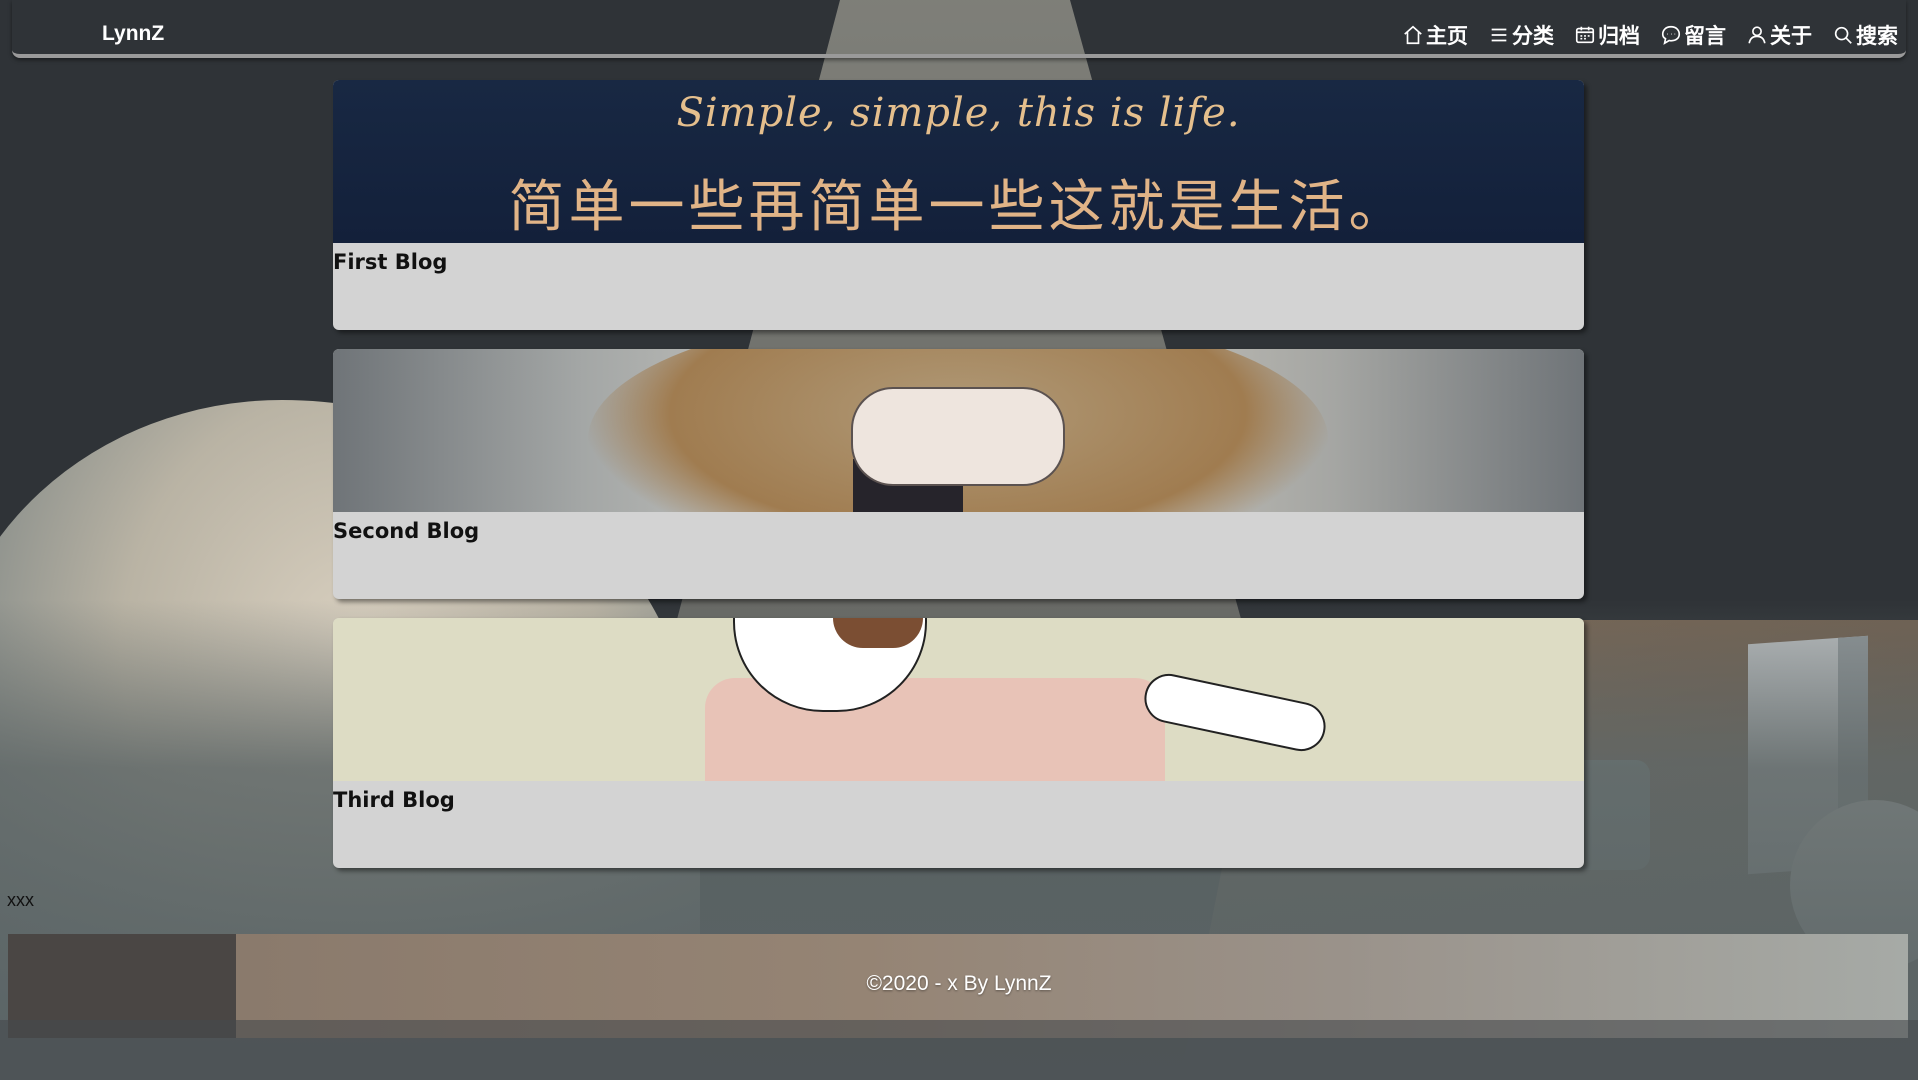  Describe the element at coordinates (1585, 35) in the screenshot. I see `calendar-icon` at that location.